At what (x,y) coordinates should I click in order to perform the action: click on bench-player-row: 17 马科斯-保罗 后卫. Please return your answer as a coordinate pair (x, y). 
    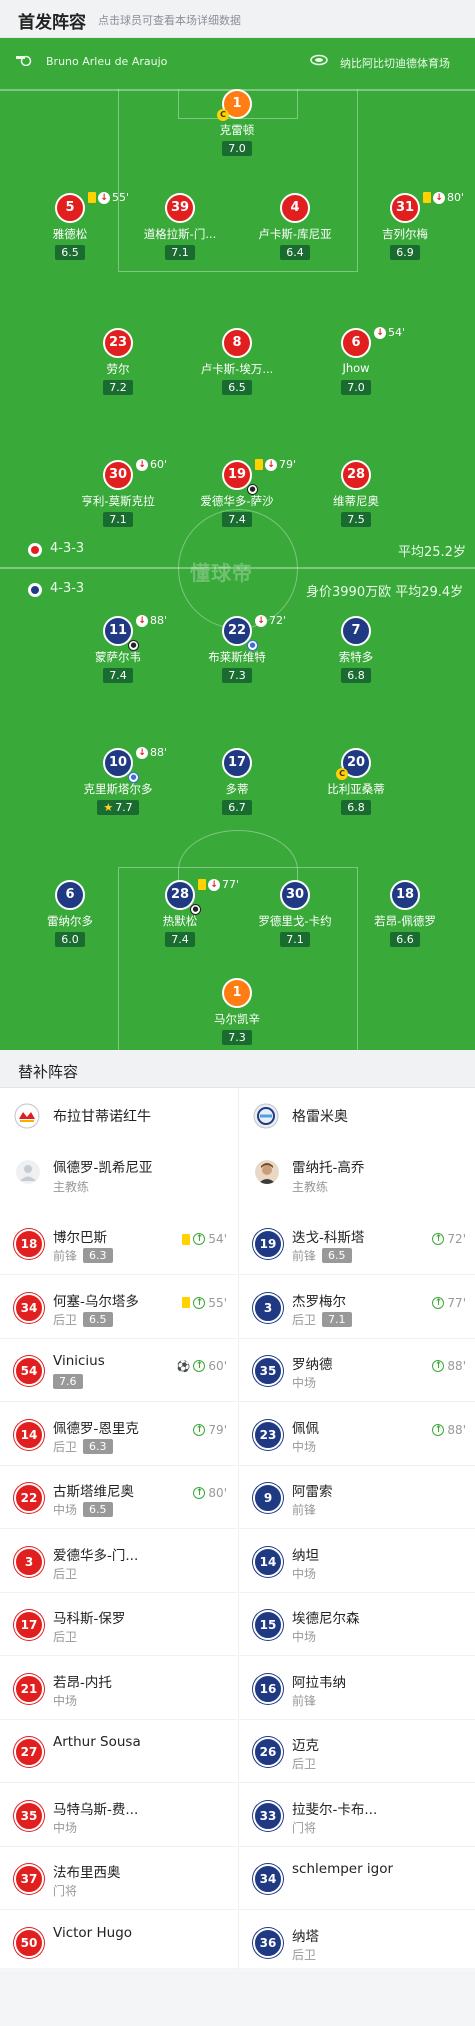
    Looking at the image, I should click on (118, 1624).